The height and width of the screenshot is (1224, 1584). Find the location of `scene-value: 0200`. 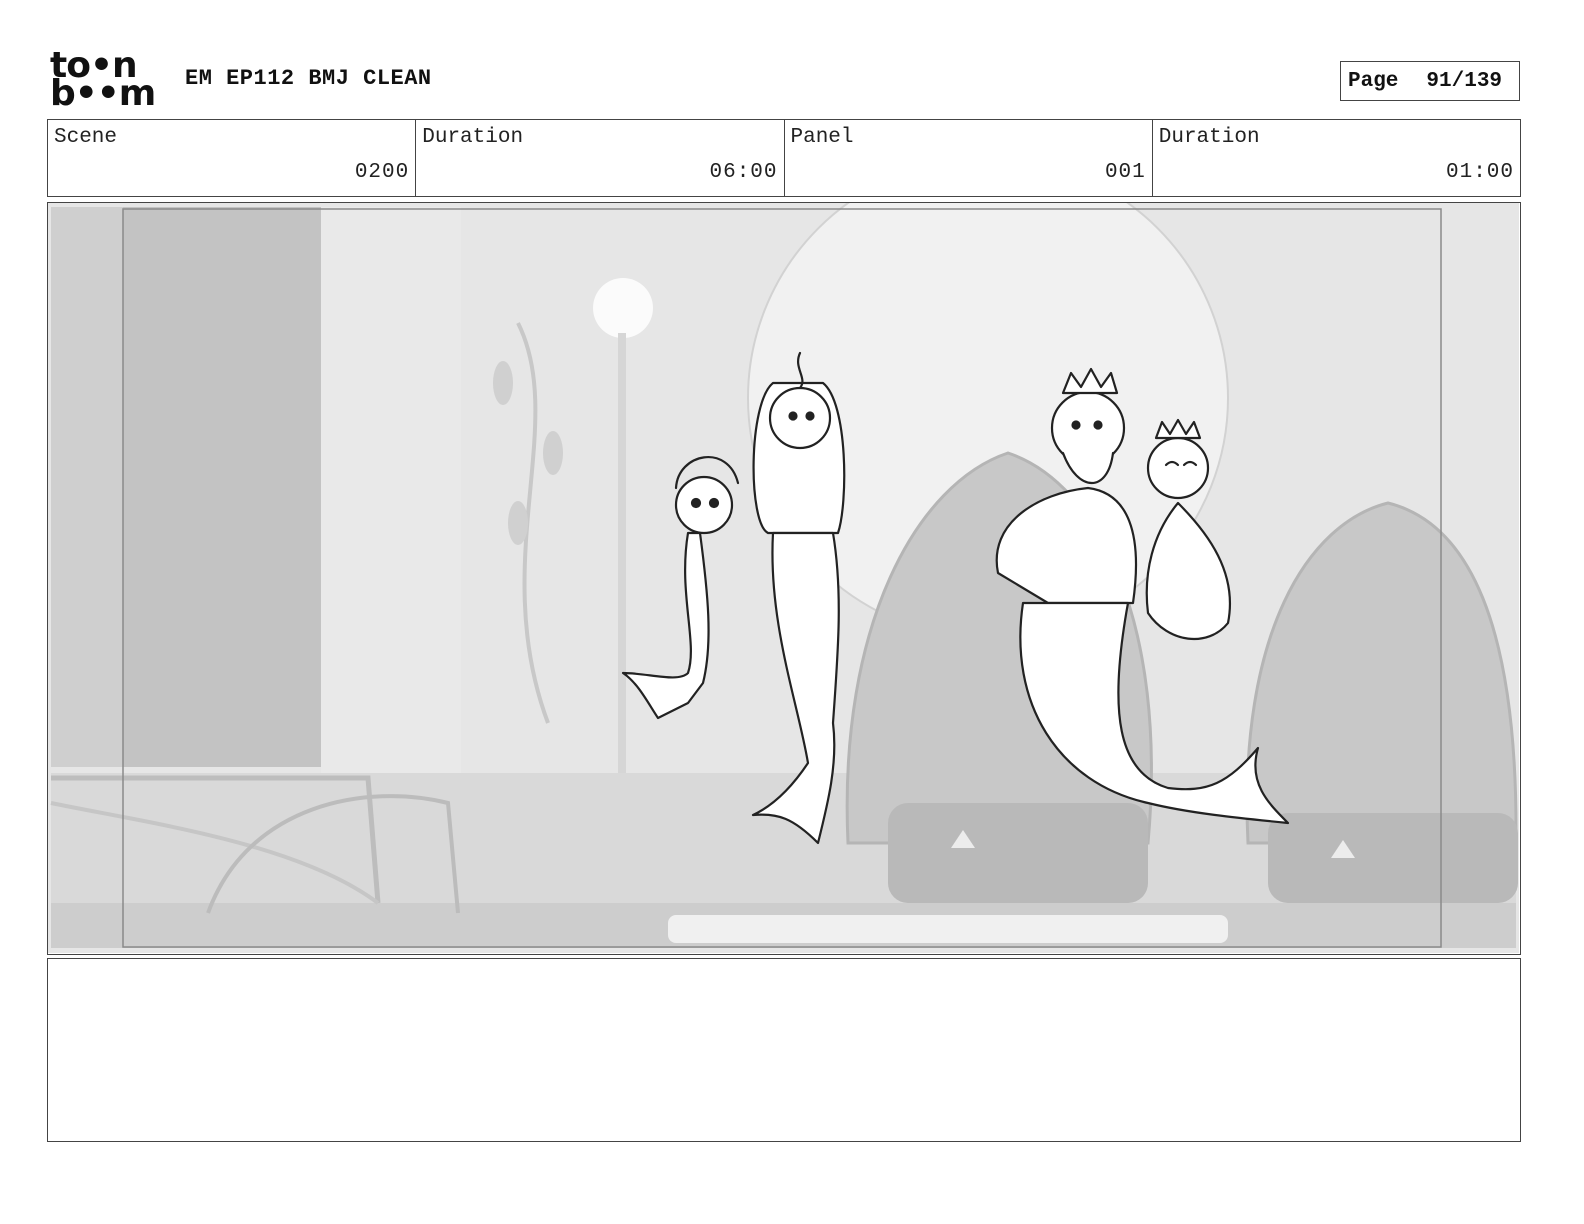

scene-value: 0200 is located at coordinates (382, 172).